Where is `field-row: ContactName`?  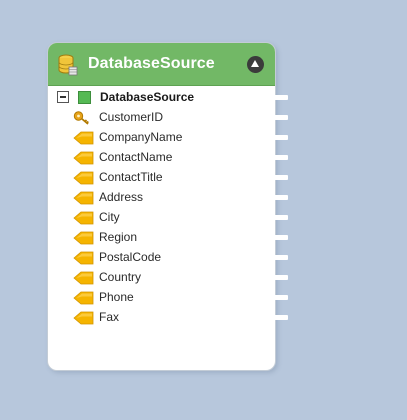 field-row: ContactName is located at coordinates (161, 158).